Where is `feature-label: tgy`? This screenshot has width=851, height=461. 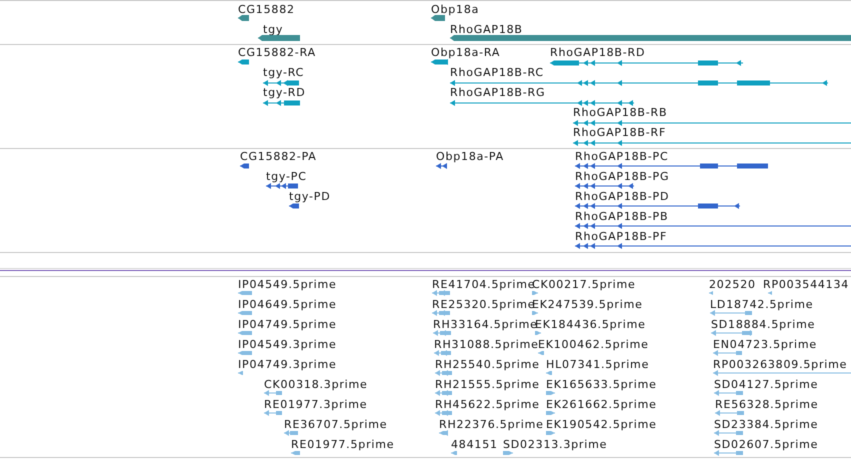
feature-label: tgy is located at coordinates (273, 29).